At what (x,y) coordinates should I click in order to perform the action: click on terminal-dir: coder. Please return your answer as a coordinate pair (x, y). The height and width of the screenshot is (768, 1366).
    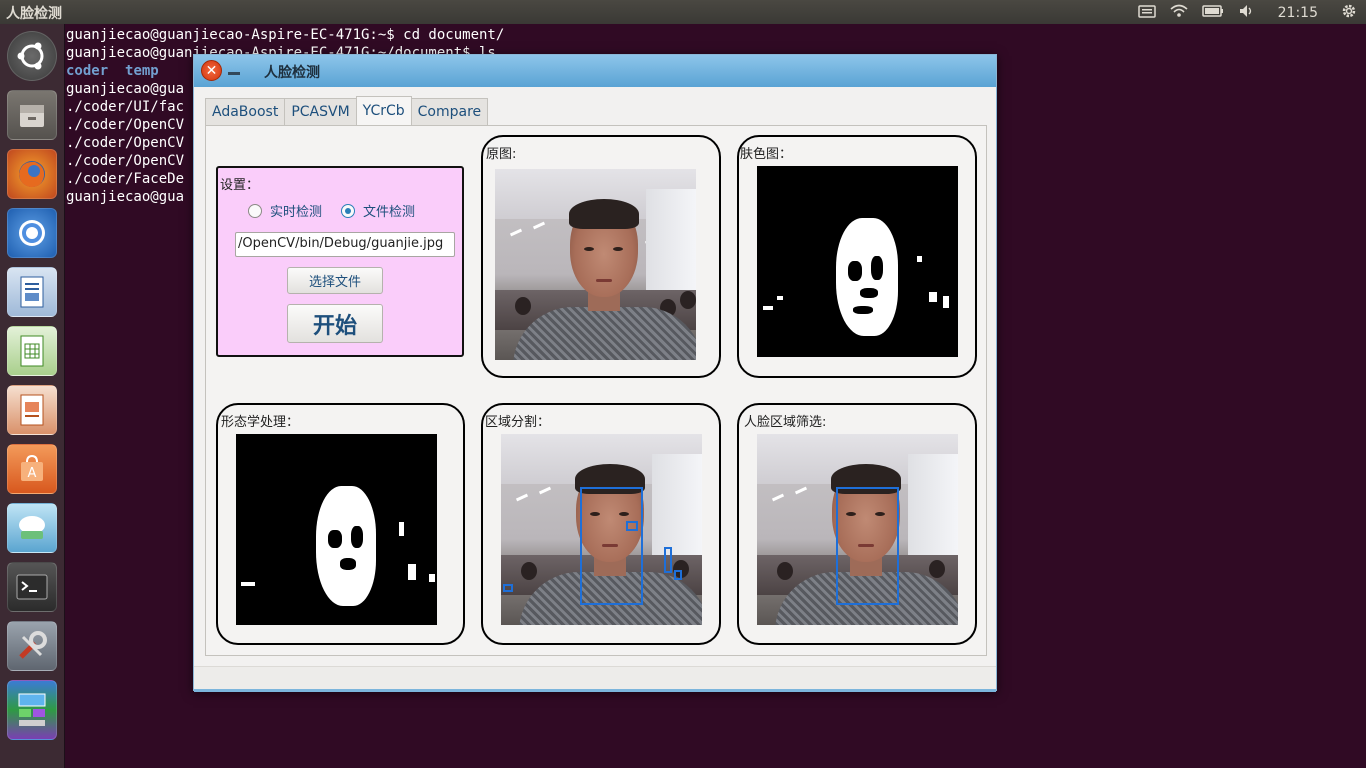
    Looking at the image, I should click on (87, 71).